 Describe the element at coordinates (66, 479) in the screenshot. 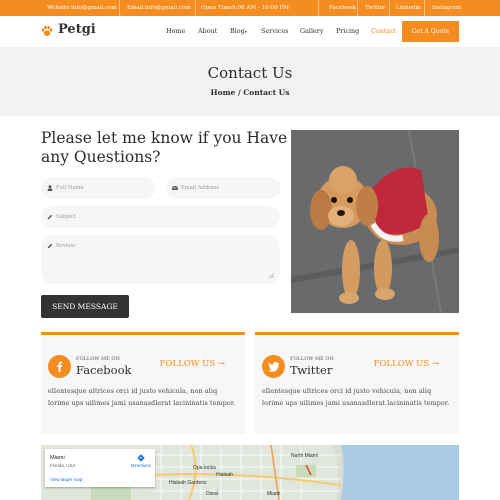

I see `view-larger-map-link: View larger map` at that location.